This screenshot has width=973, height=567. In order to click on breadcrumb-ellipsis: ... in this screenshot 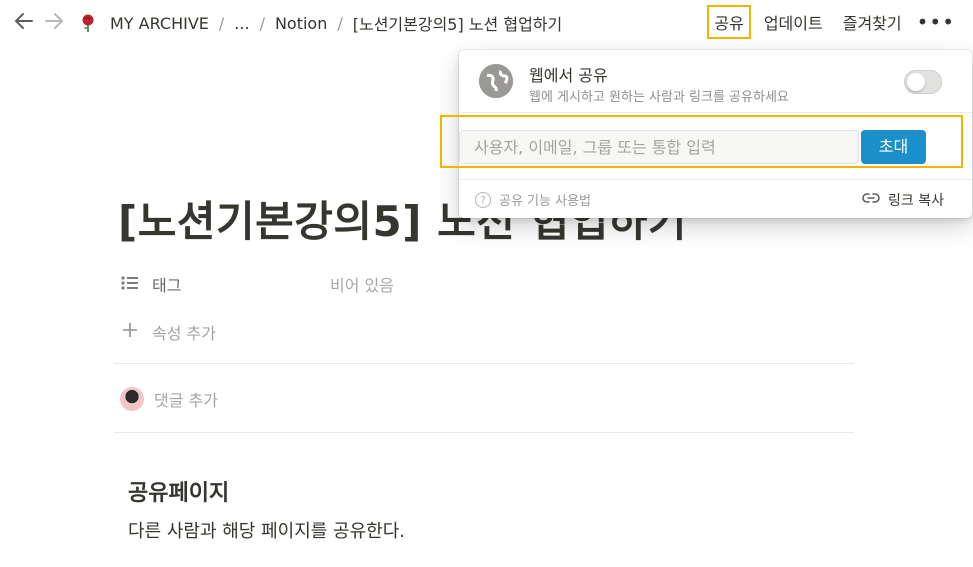, I will do `click(241, 23)`.